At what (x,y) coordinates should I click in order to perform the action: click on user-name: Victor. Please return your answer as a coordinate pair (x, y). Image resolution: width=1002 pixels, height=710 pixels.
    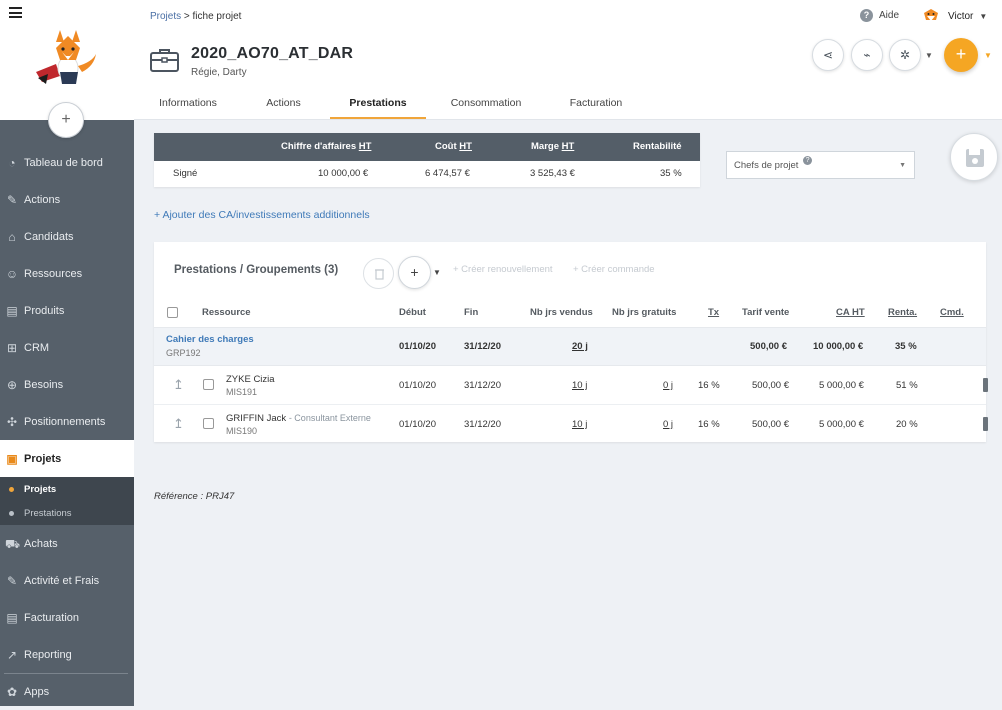
    Looking at the image, I should click on (961, 16).